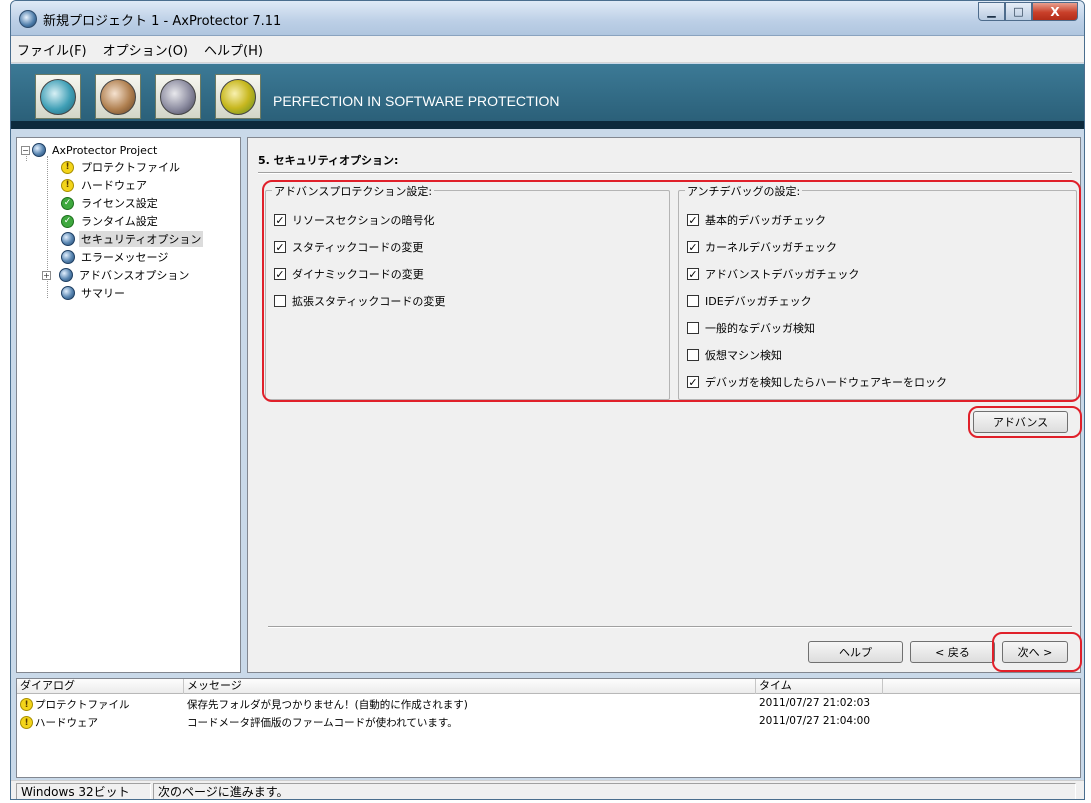 This screenshot has height=803, width=1091. I want to click on banner-slogan: PERFECTION IN SOFTWARE PROTECTION, so click(416, 101).